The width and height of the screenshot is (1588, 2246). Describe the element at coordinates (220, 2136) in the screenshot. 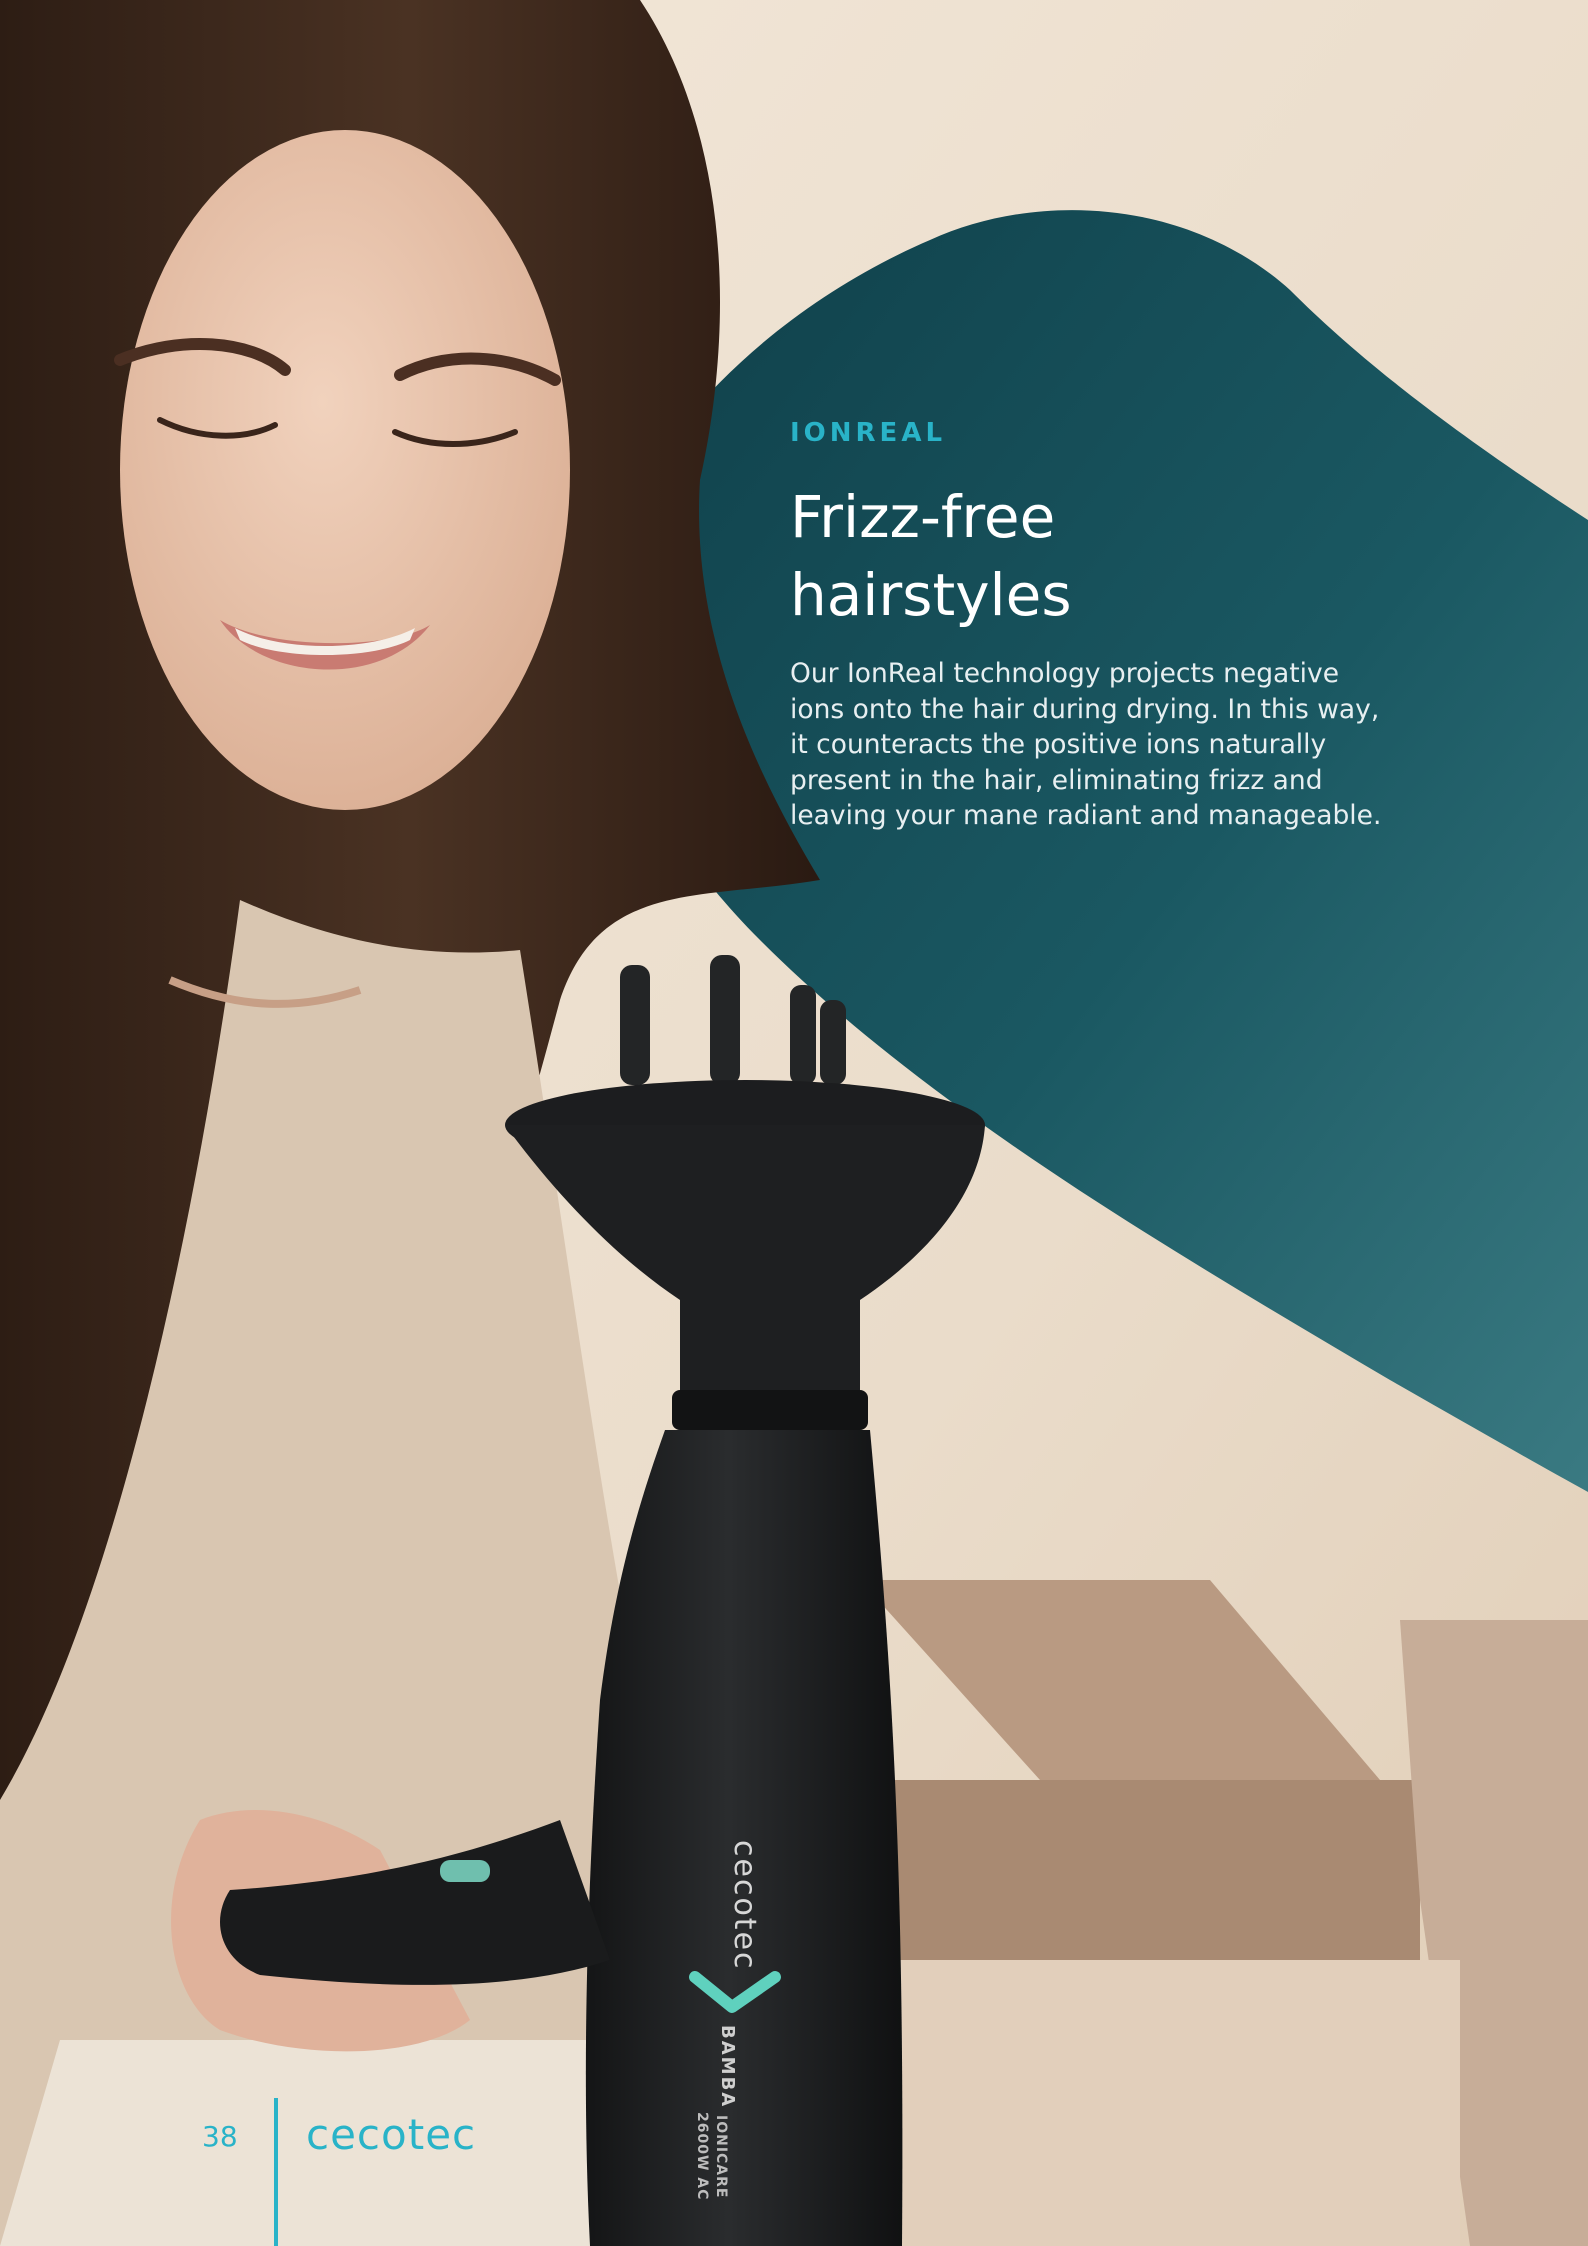

I see `page-number: 38` at that location.